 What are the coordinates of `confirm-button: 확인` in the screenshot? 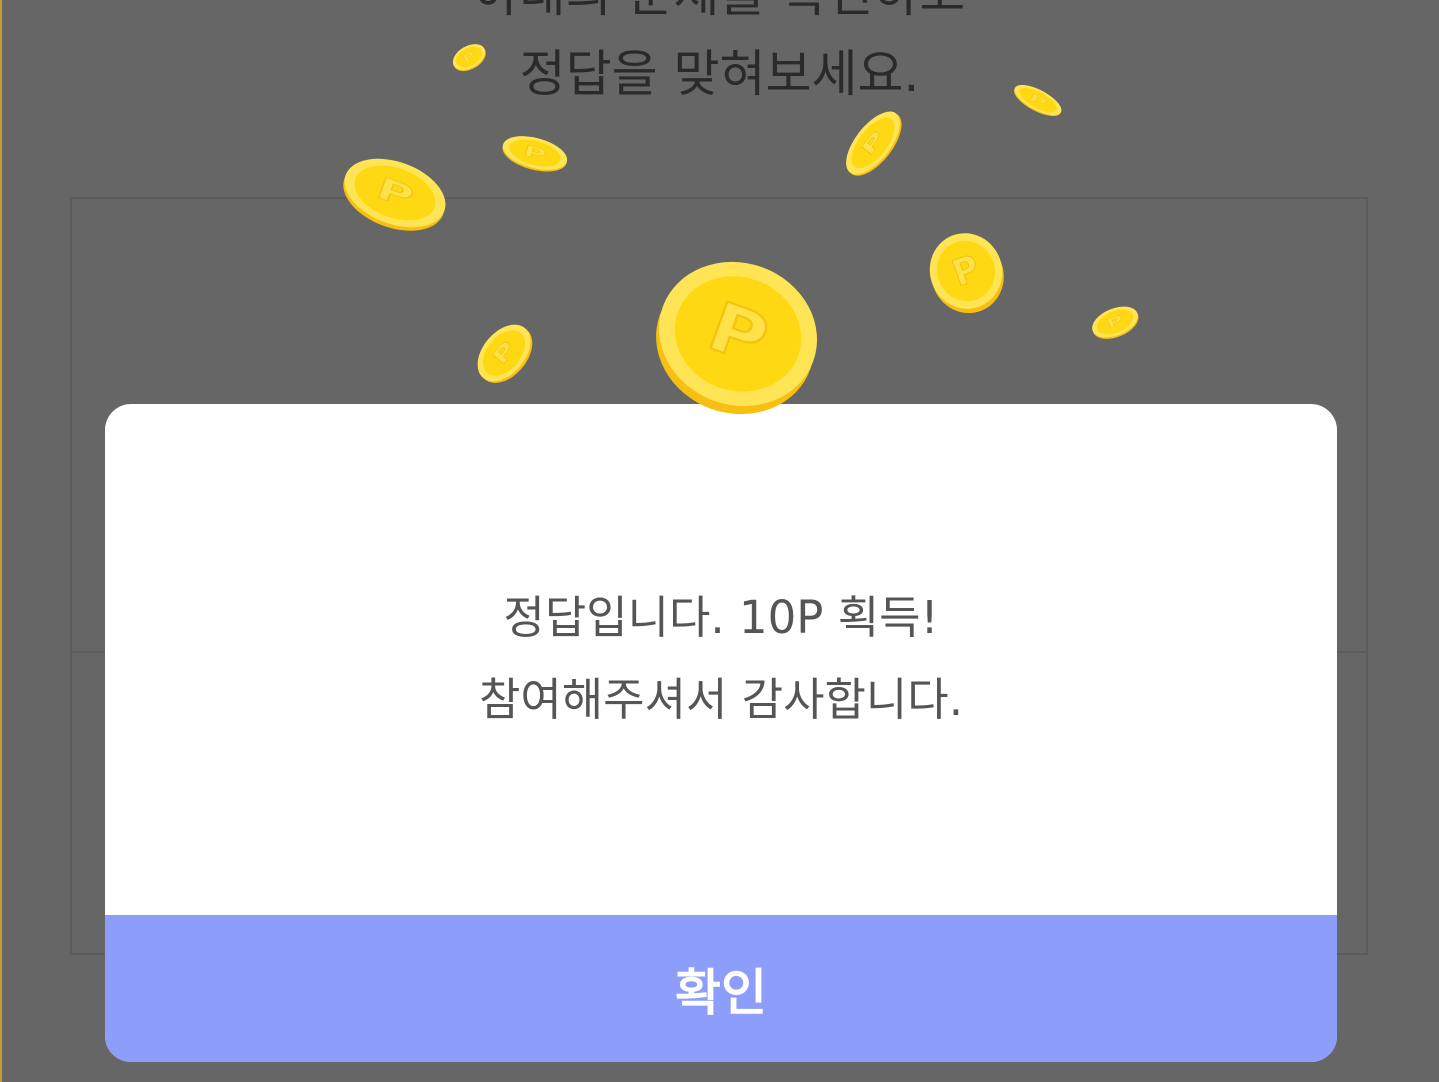 It's located at (721, 988).